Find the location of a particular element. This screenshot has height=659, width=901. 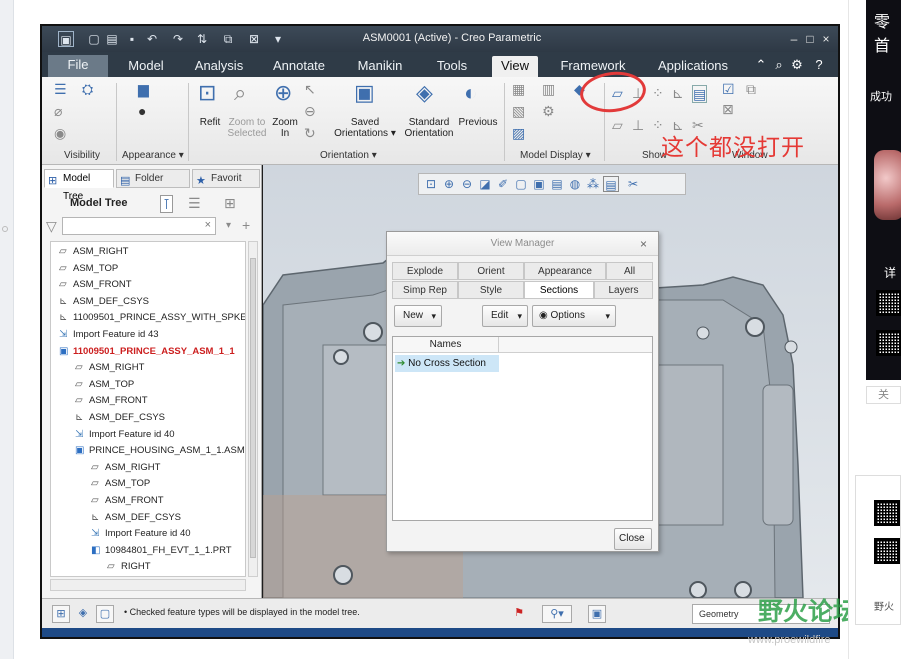

unhide-icon: ⌀ is located at coordinates (58, 111).